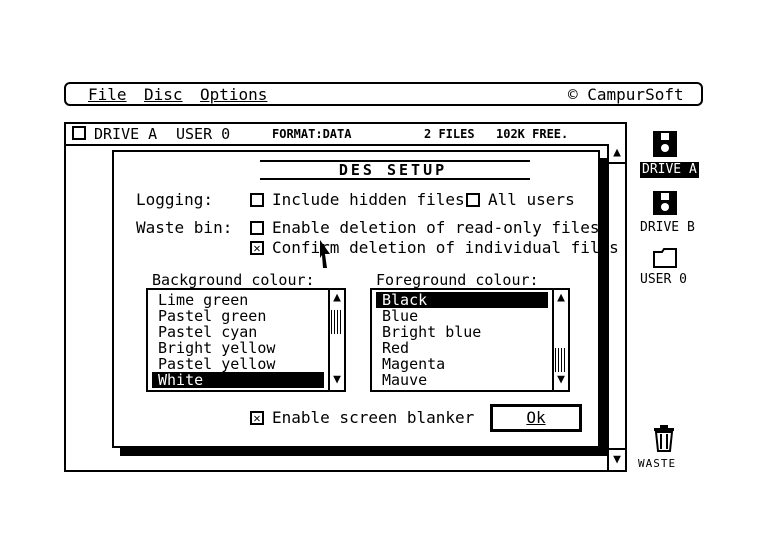  I want to click on drive-b-desktop-icon: DRIVE B, so click(670, 214).